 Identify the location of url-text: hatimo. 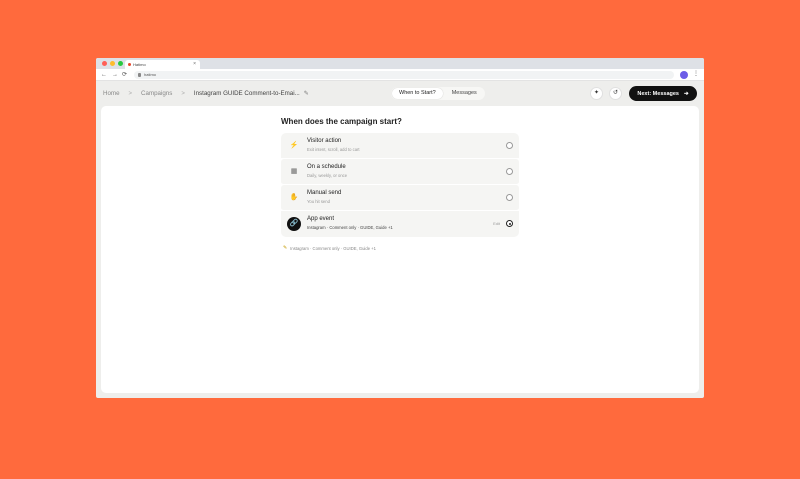
(150, 74).